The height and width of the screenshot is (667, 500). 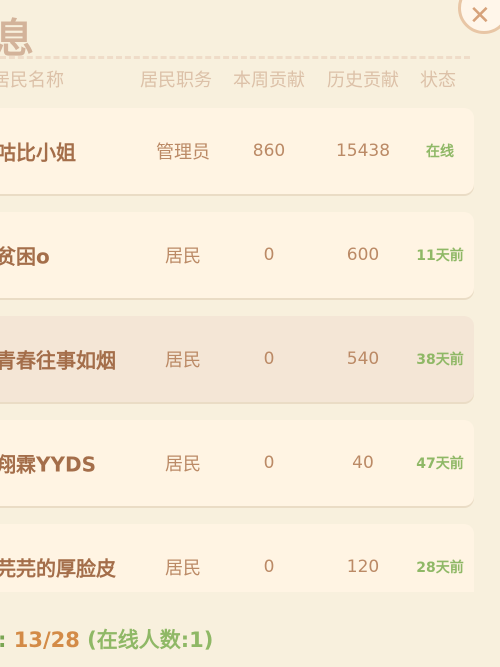 I want to click on header-weekly: 本周贡献, so click(x=269, y=80).